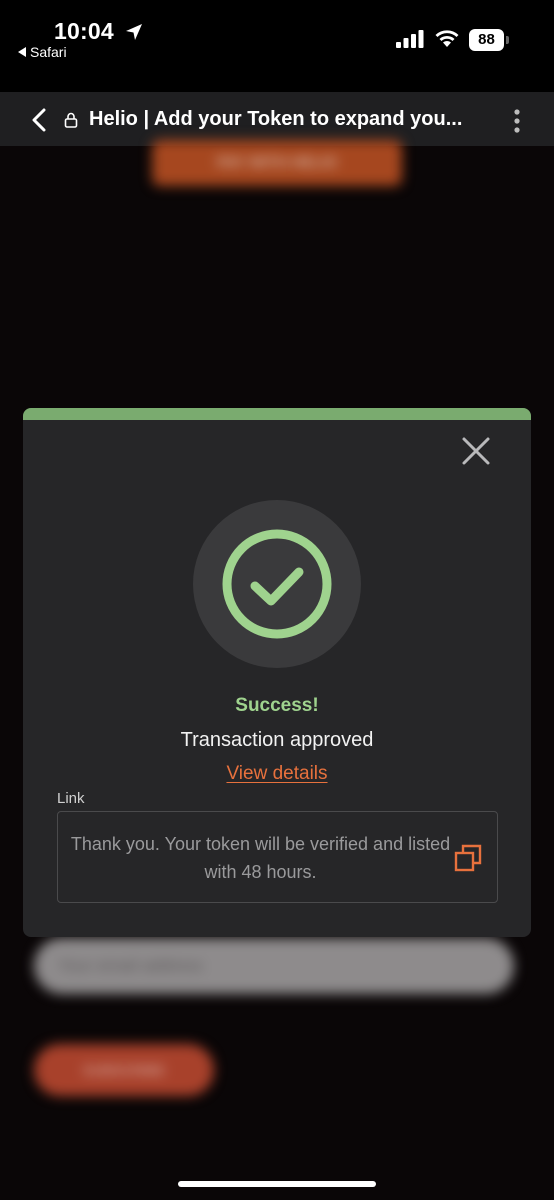 The image size is (554, 1200). Describe the element at coordinates (486, 40) in the screenshot. I see `battery-level: 88` at that location.